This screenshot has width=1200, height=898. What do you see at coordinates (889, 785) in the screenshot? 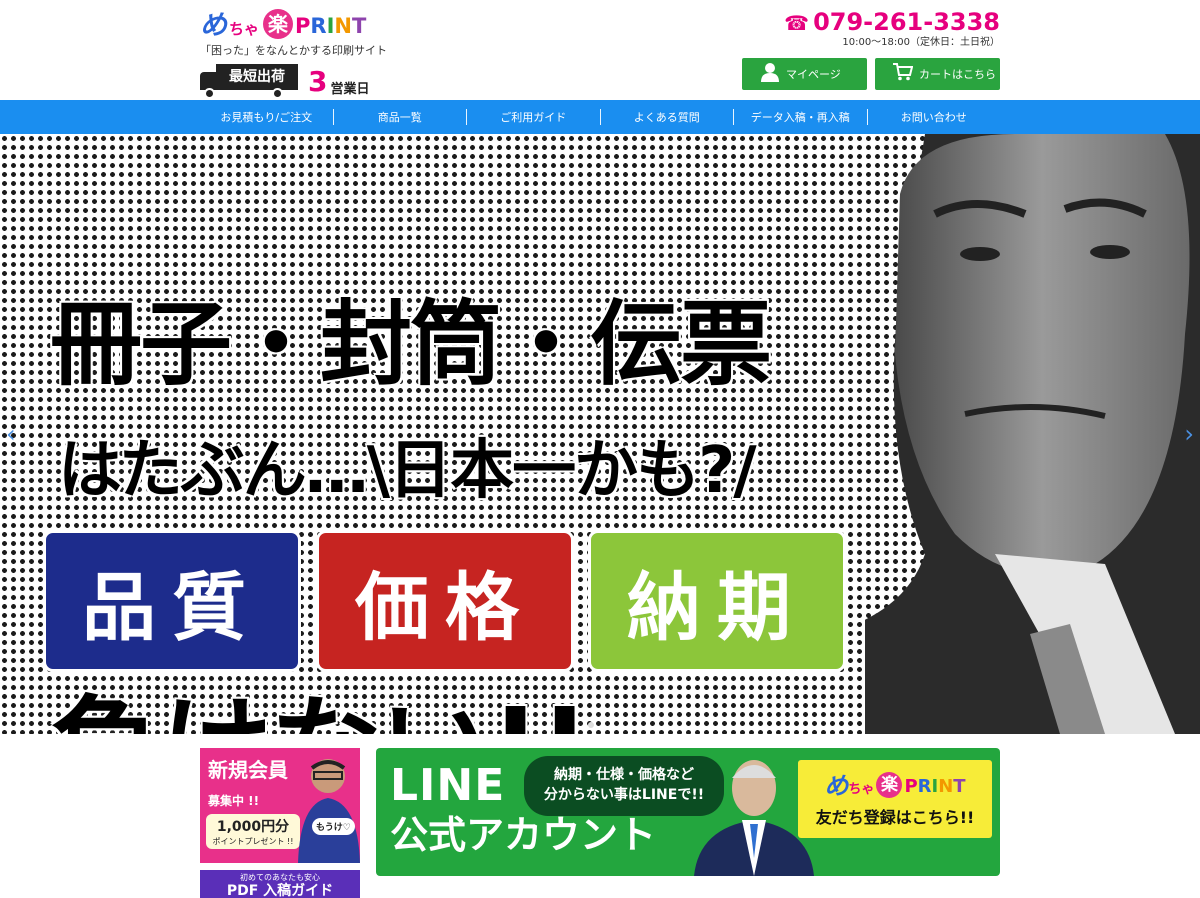
I see `cta-logo-raku: 楽` at bounding box center [889, 785].